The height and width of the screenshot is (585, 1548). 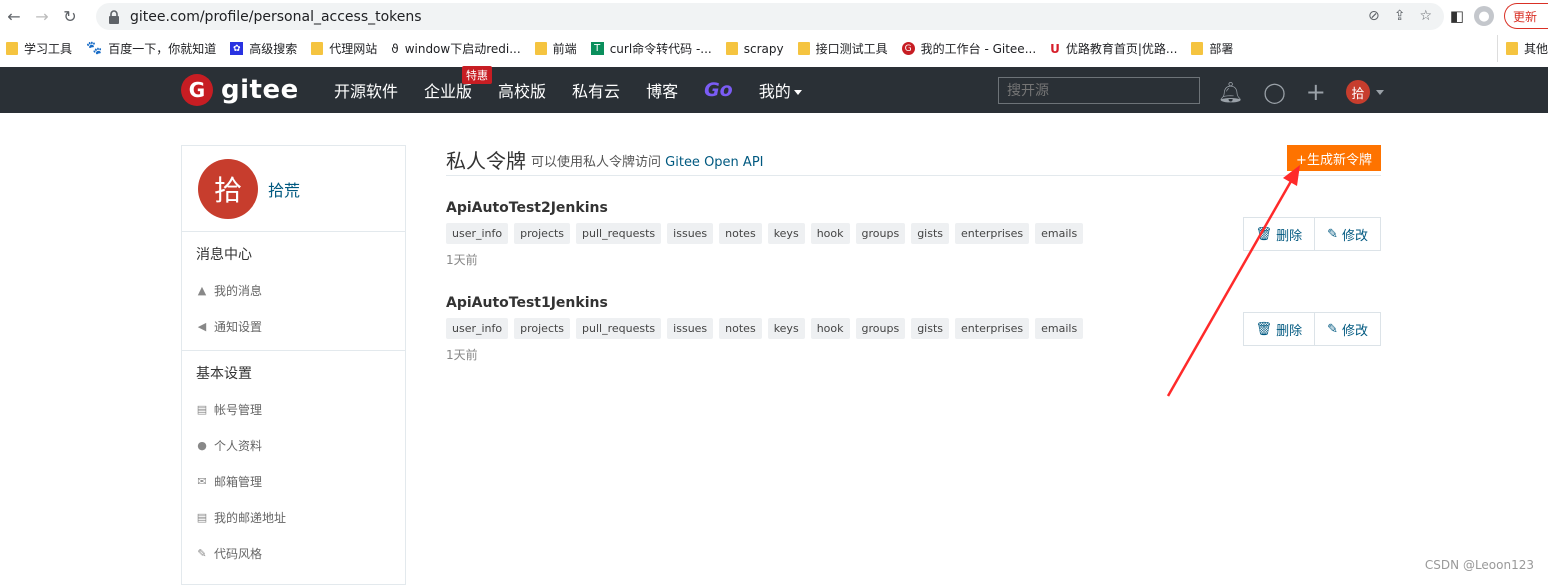 What do you see at coordinates (1479, 565) in the screenshot?
I see `watermark: CSDN @Leoon123` at bounding box center [1479, 565].